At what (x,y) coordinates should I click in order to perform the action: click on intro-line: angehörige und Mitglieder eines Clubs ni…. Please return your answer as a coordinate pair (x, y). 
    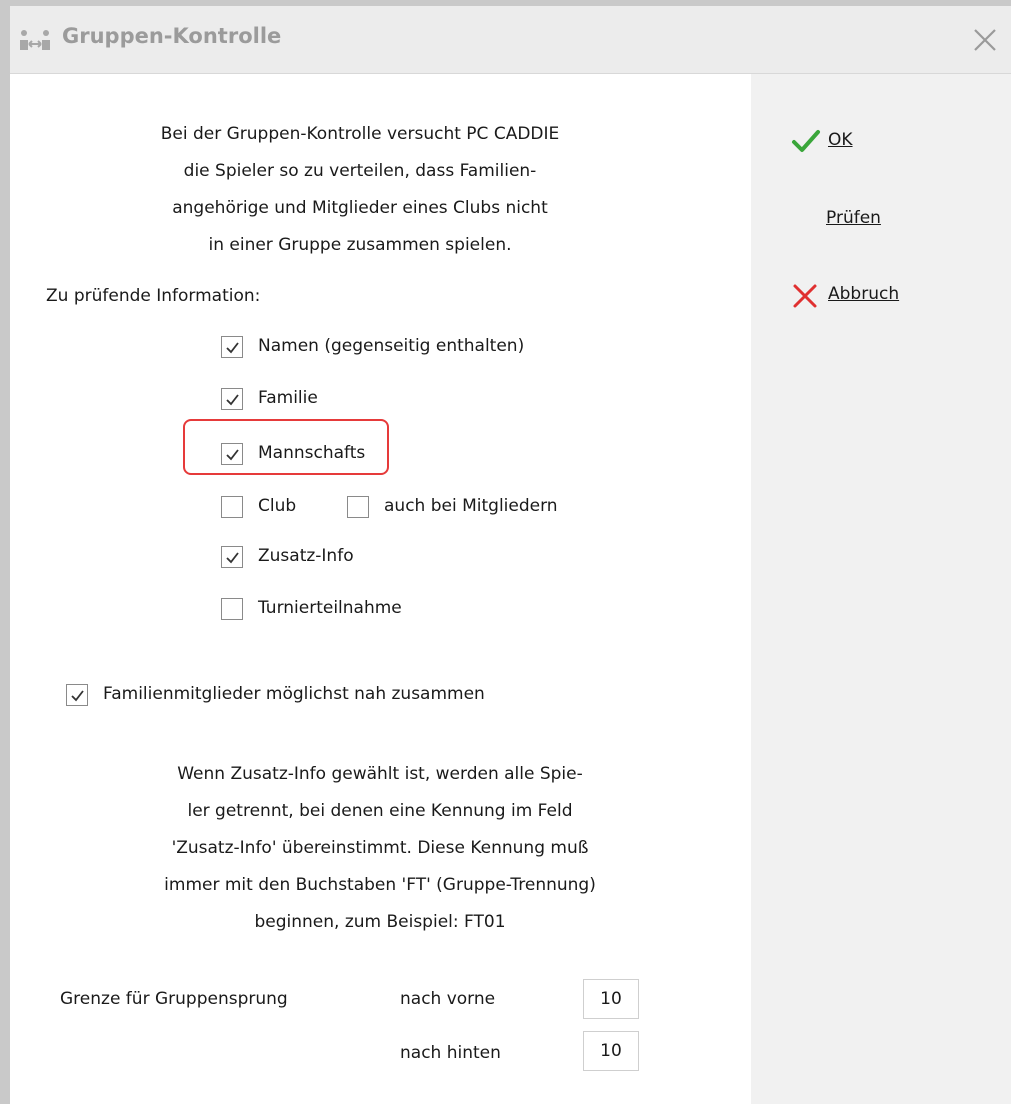
    Looking at the image, I should click on (360, 208).